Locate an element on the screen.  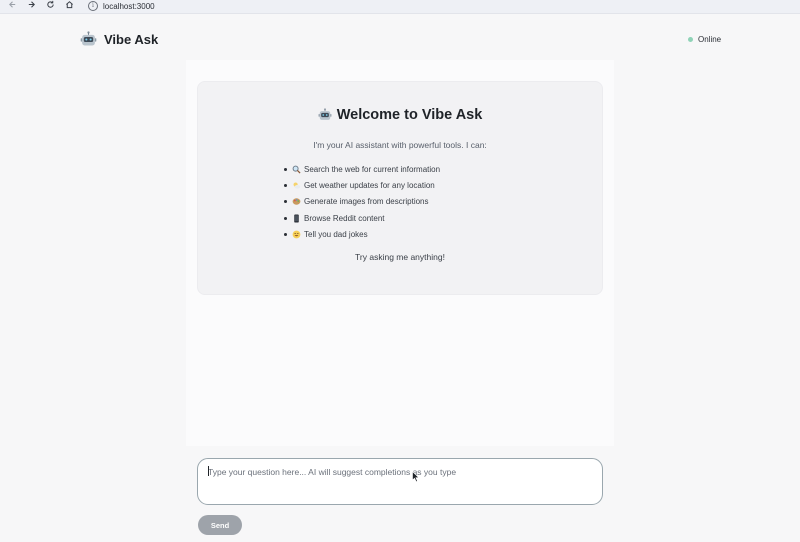
capability-label: Search the web for current information is located at coordinates (372, 169).